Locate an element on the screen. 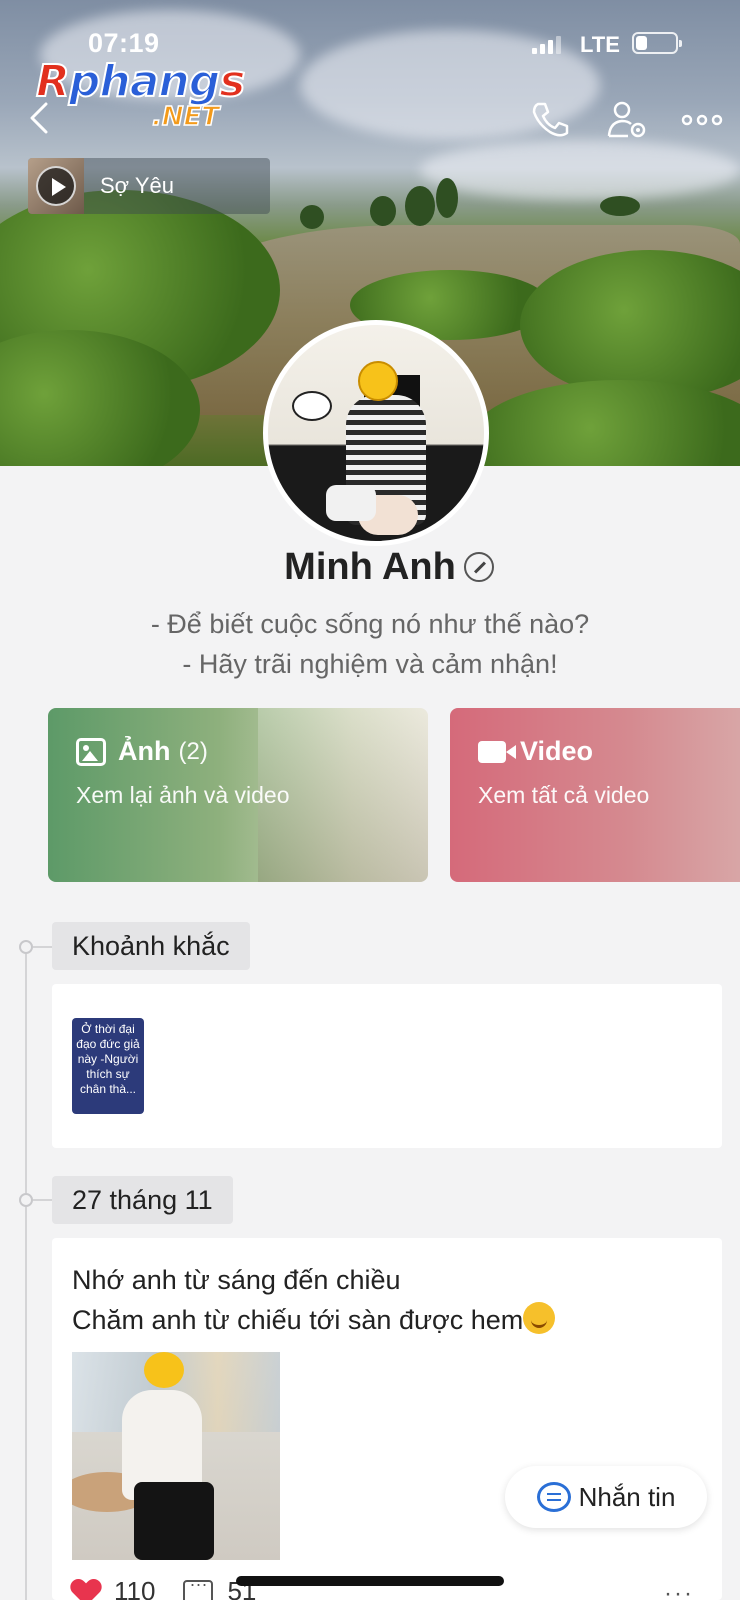  music-title: Sợ Yêu is located at coordinates (137, 185).